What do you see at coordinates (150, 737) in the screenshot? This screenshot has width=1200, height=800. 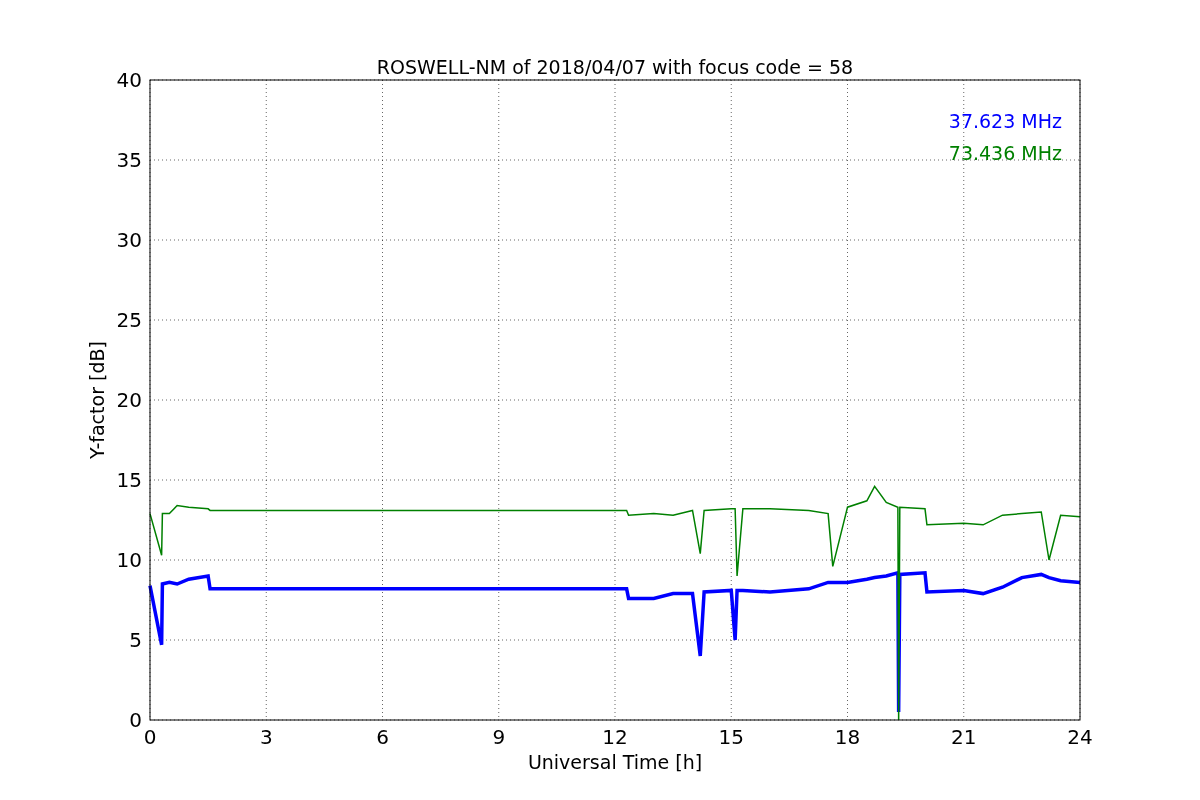 I see `x-tick-label: 0` at bounding box center [150, 737].